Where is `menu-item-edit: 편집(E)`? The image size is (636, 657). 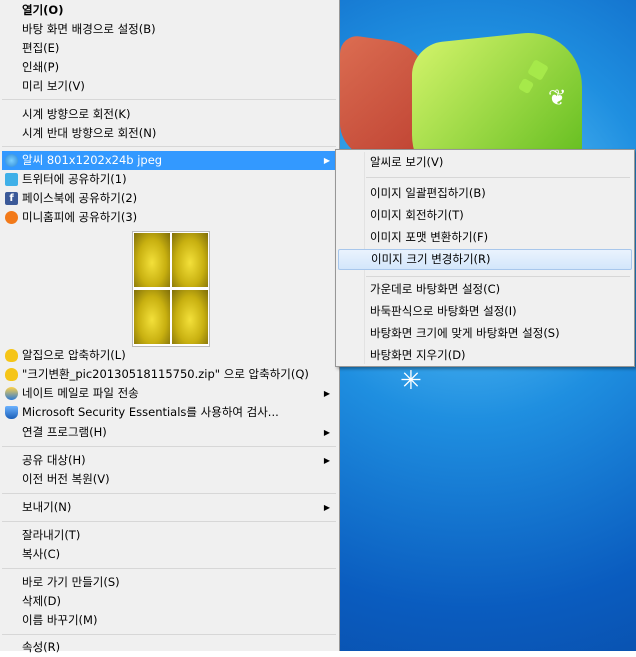
menu-item-edit: 편집(E) is located at coordinates (169, 48).